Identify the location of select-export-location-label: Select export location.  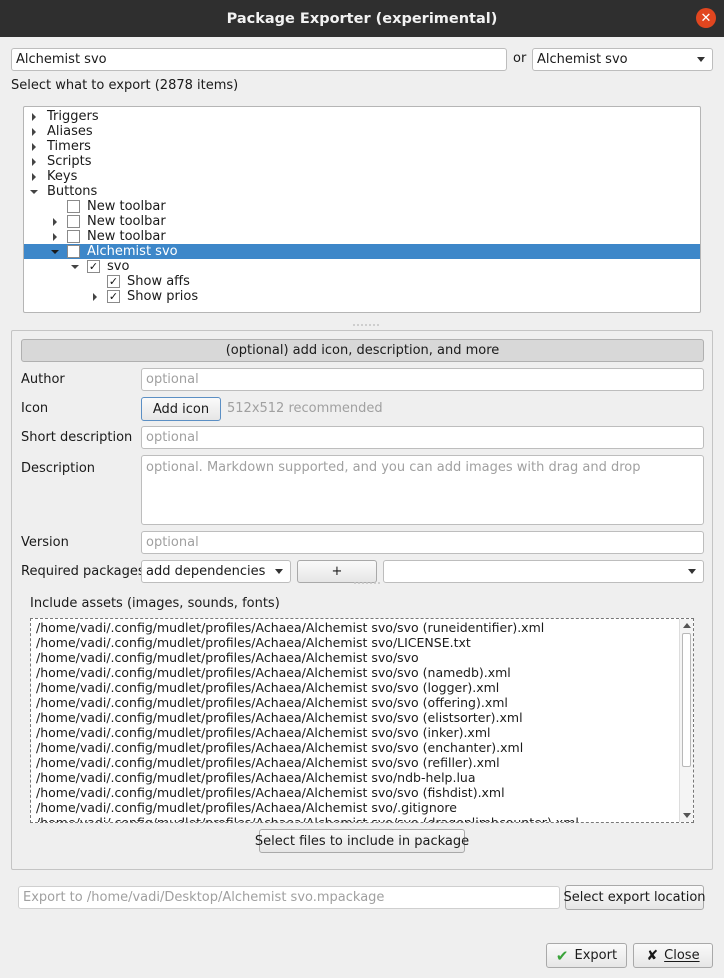
(634, 897).